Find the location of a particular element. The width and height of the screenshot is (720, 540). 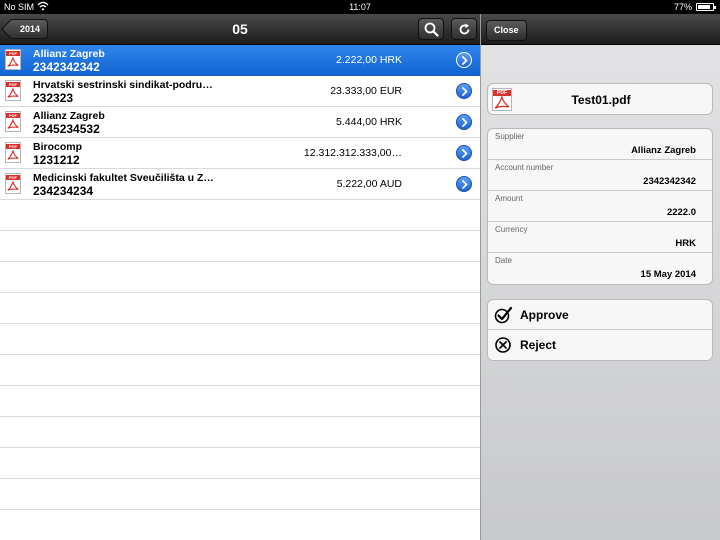

reject-button: Reject is located at coordinates (600, 345).